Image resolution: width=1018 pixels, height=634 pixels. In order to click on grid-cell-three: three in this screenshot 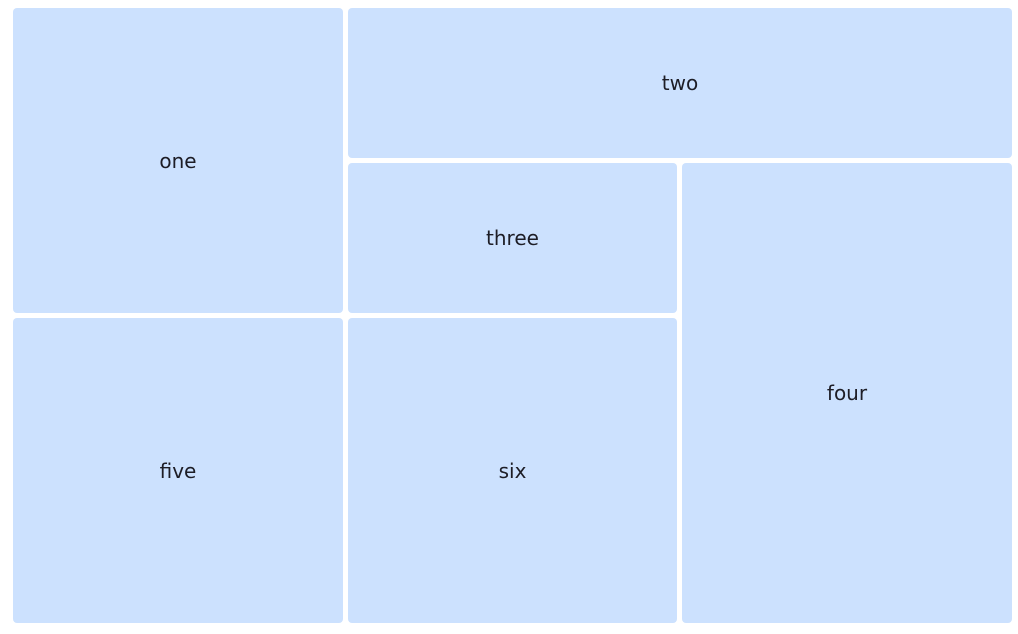, I will do `click(512, 238)`.